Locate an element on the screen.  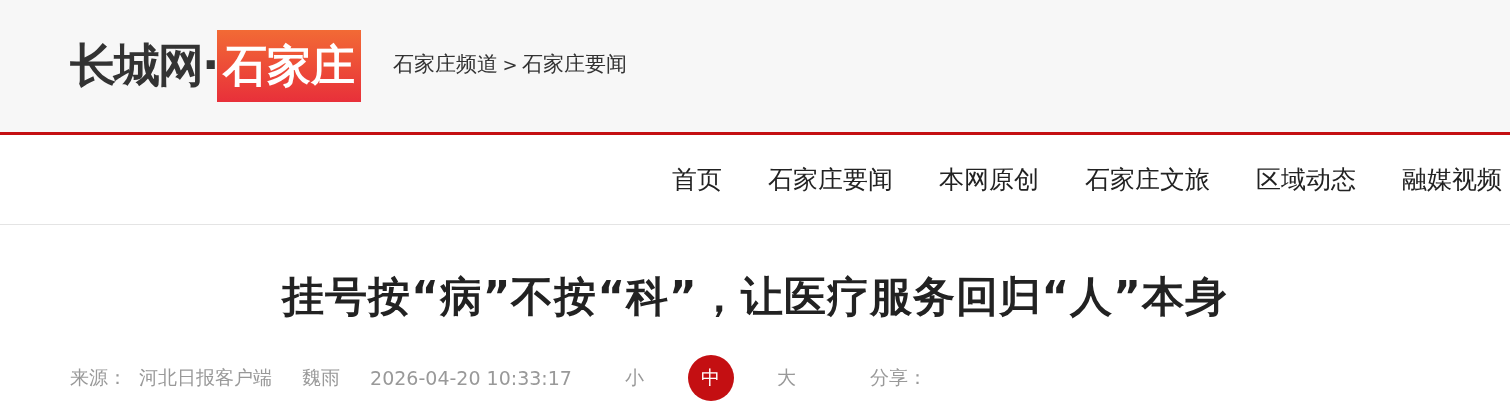
share-label: 分享： is located at coordinates (898, 377).